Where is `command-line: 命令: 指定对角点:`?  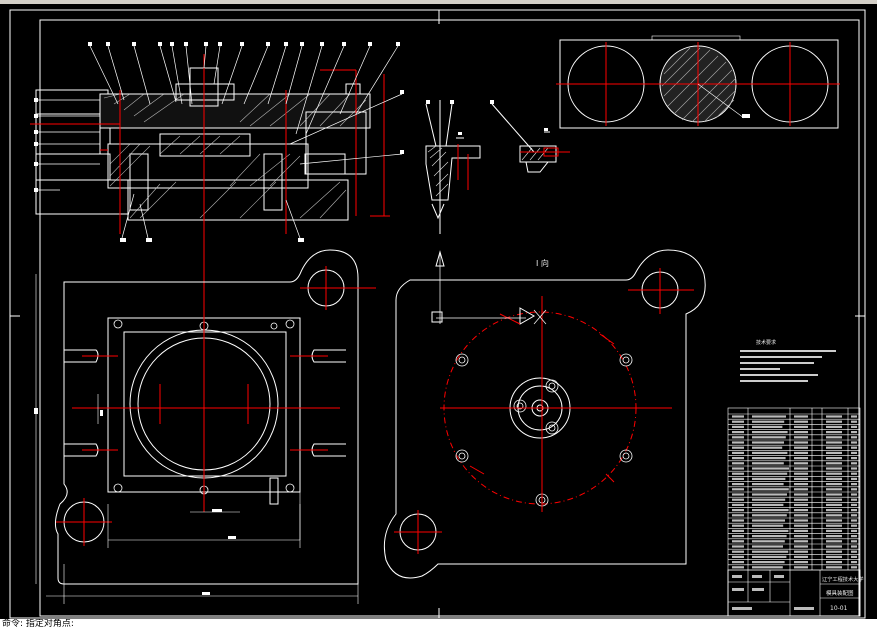 command-line: 命令: 指定对角点: is located at coordinates (438, 623).